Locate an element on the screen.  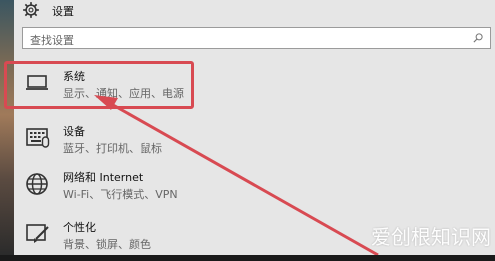
search-placeholder: 查找设置 is located at coordinates (52, 40).